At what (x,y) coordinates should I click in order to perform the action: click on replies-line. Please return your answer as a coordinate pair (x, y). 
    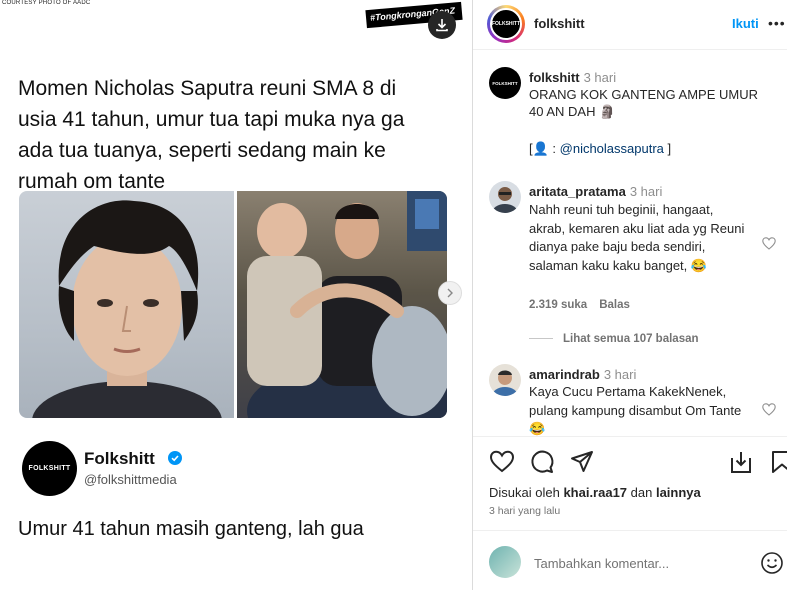
    Looking at the image, I should click on (541, 339).